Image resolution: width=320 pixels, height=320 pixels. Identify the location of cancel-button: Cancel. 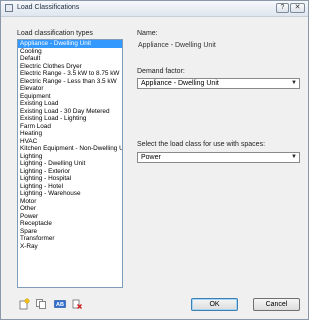
(276, 304).